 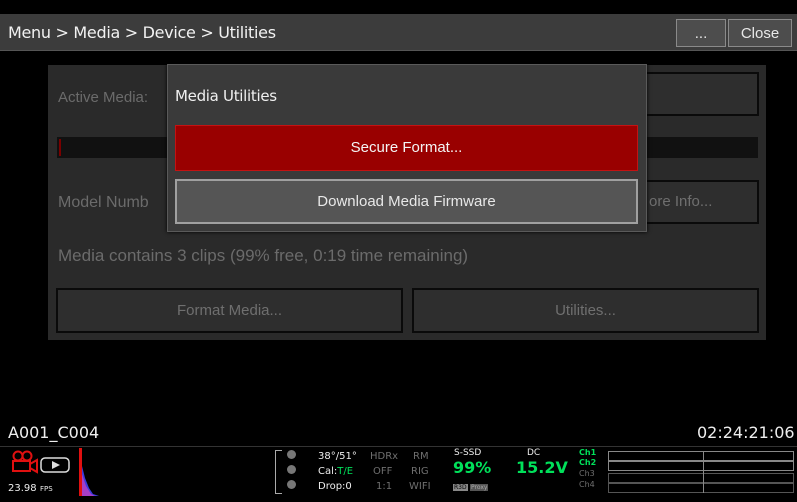 What do you see at coordinates (54, 432) in the screenshot?
I see `clip-name: A001_C004` at bounding box center [54, 432].